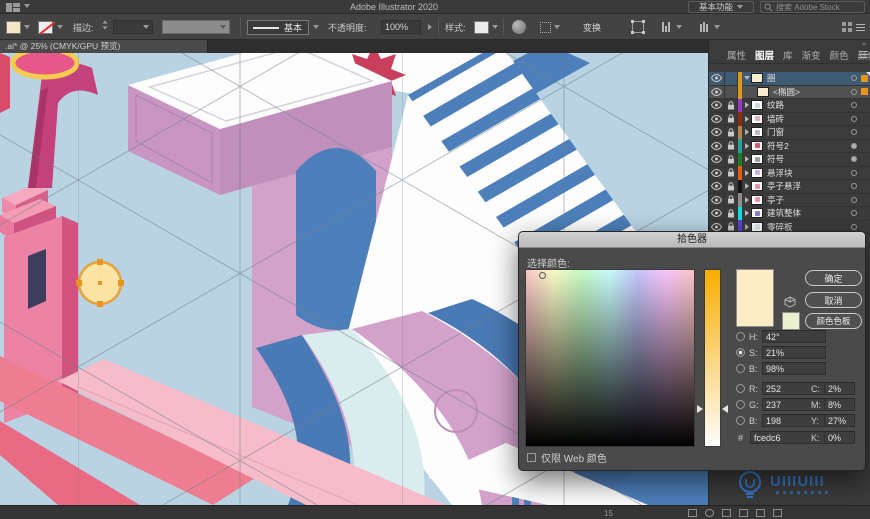 The image size is (870, 519). Describe the element at coordinates (692, 240) in the screenshot. I see `dialog-title: 拾色器` at that location.